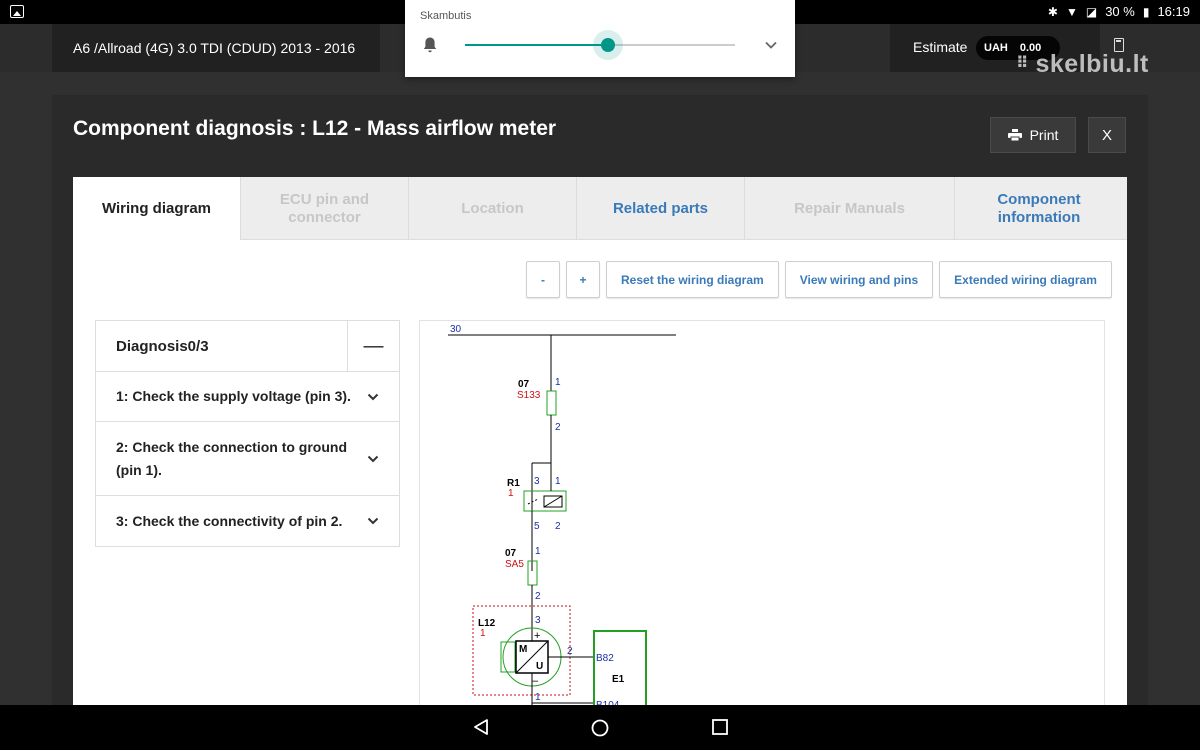 The image size is (1200, 750). What do you see at coordinates (605, 658) in the screenshot?
I see `pin-label: B82` at bounding box center [605, 658].